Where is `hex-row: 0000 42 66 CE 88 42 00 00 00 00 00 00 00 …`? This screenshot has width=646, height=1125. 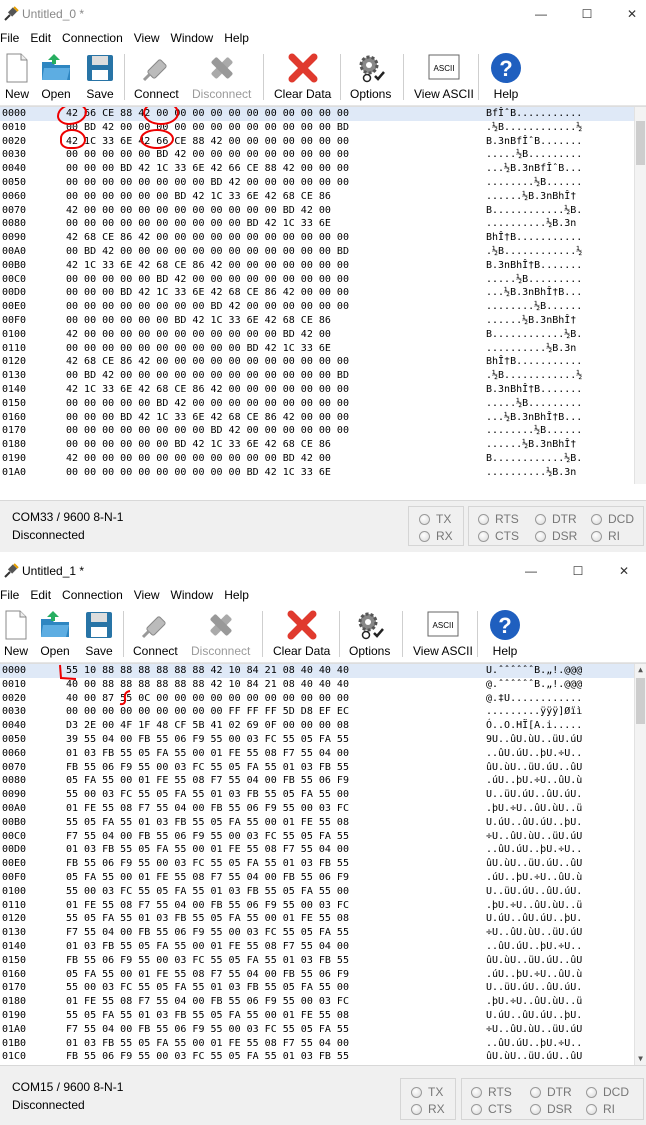 hex-row: 0000 42 66 CE 88 42 00 00 00 00 00 00 00 … is located at coordinates (323, 114).